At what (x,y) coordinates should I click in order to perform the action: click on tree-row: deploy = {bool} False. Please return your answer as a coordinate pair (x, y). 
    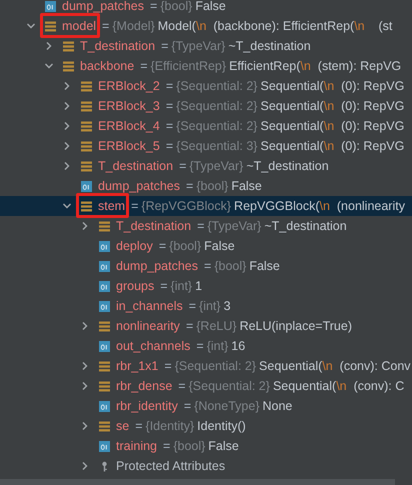
    Looking at the image, I should click on (206, 246).